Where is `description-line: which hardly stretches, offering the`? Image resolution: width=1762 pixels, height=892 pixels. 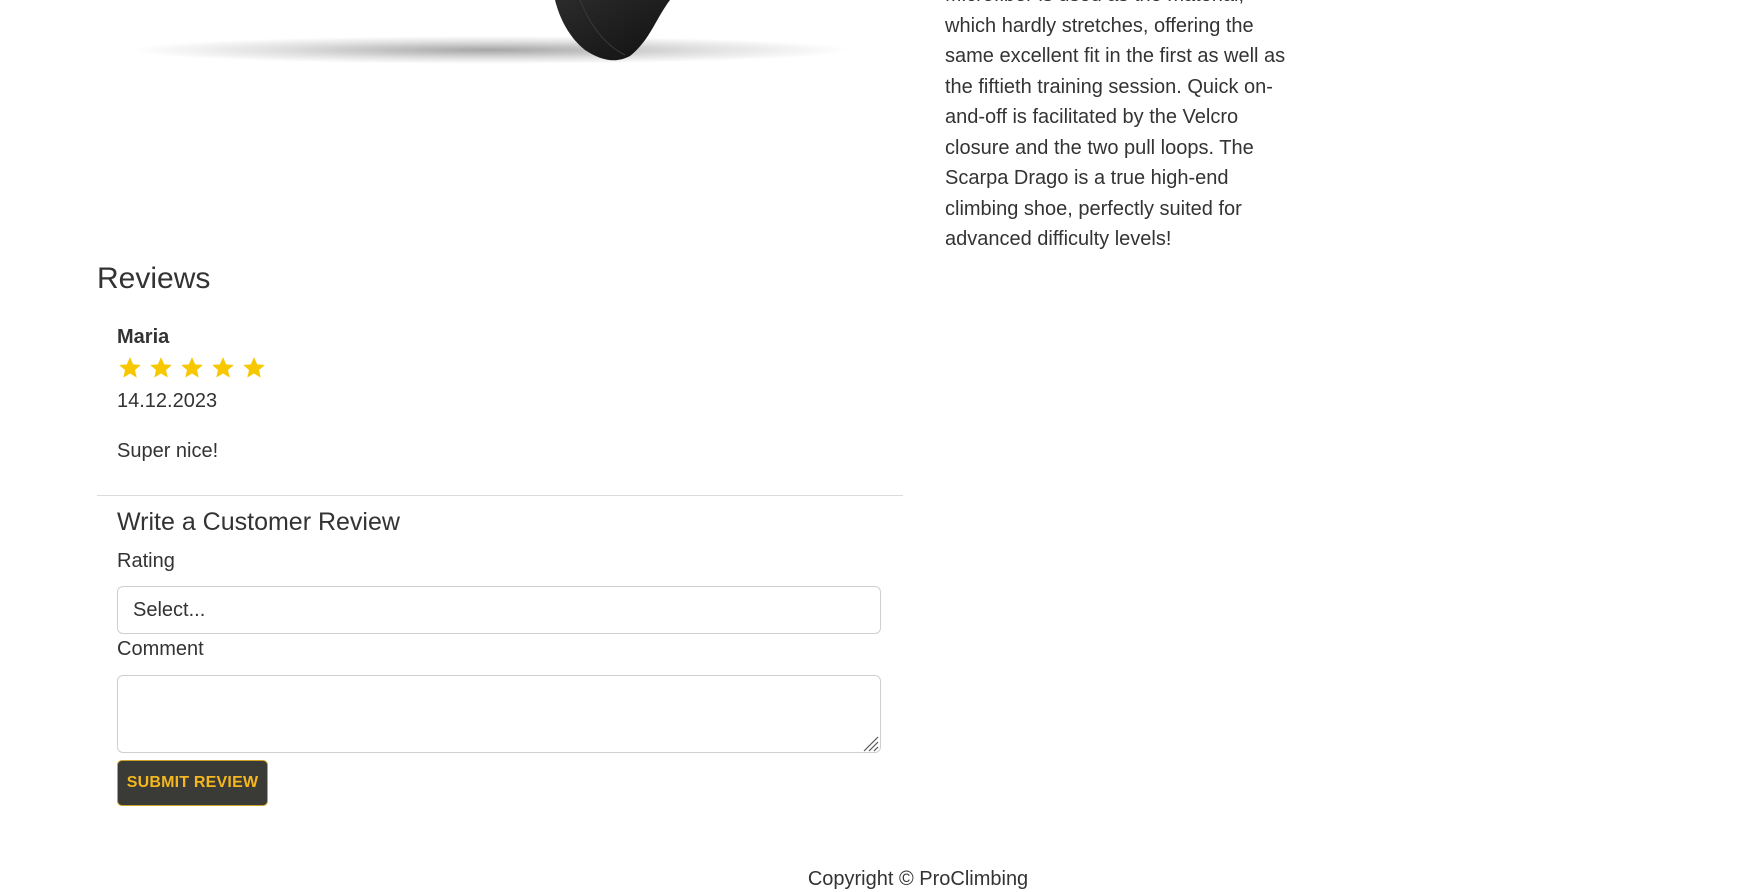 description-line: which hardly stretches, offering the is located at coordinates (1099, 25).